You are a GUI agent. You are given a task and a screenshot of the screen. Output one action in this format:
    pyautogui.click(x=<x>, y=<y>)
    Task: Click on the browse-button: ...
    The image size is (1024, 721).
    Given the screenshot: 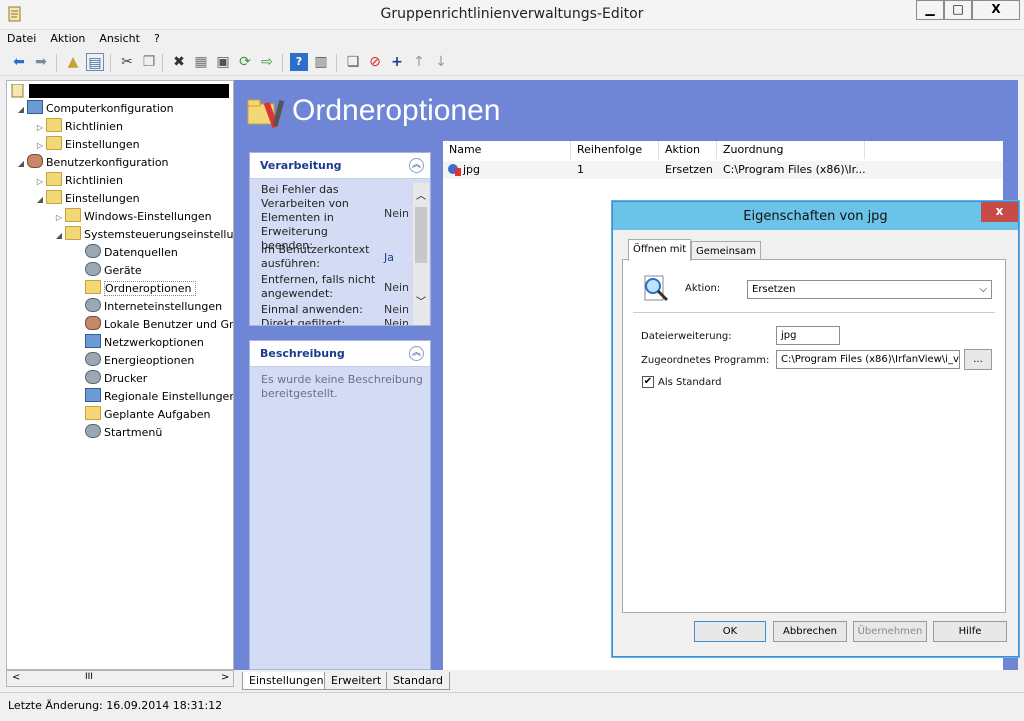 What is the action you would take?
    pyautogui.click(x=978, y=359)
    